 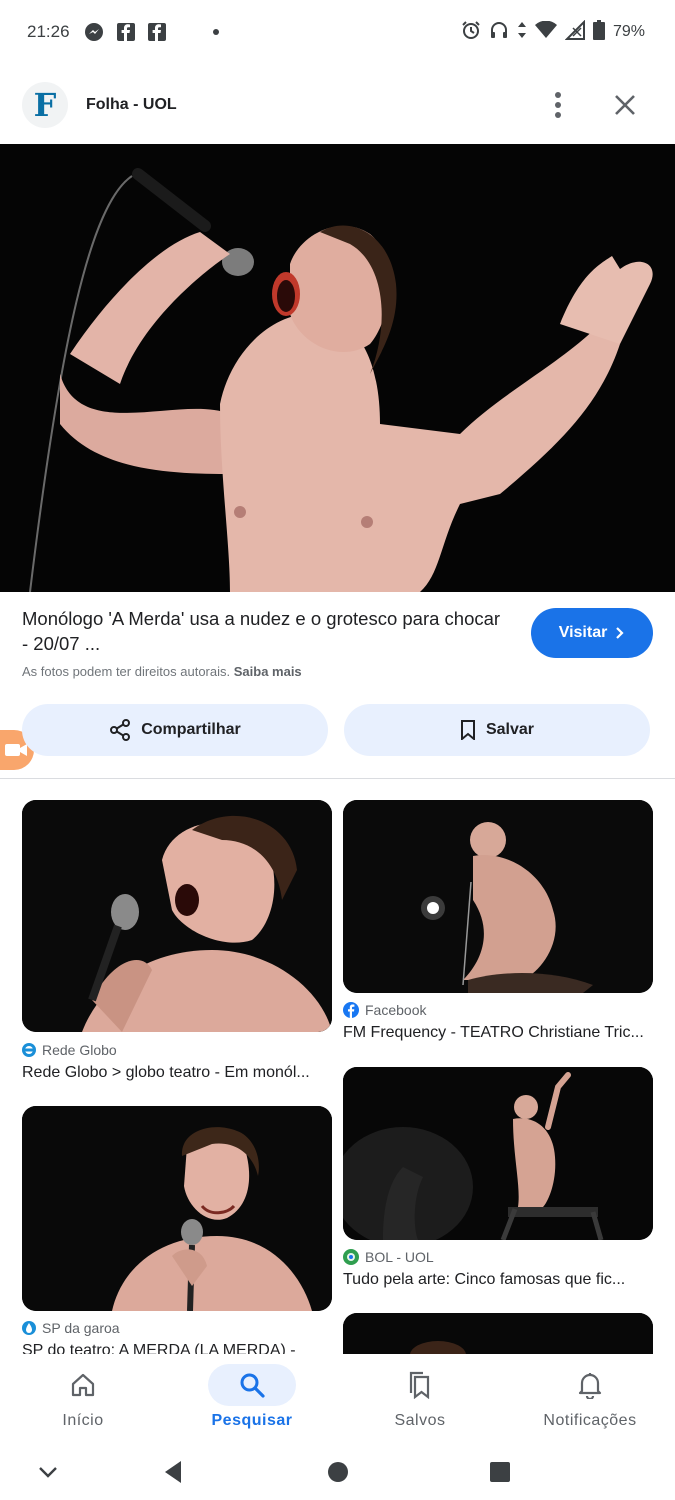 I want to click on site-name: Folha - UOL, so click(x=131, y=105).